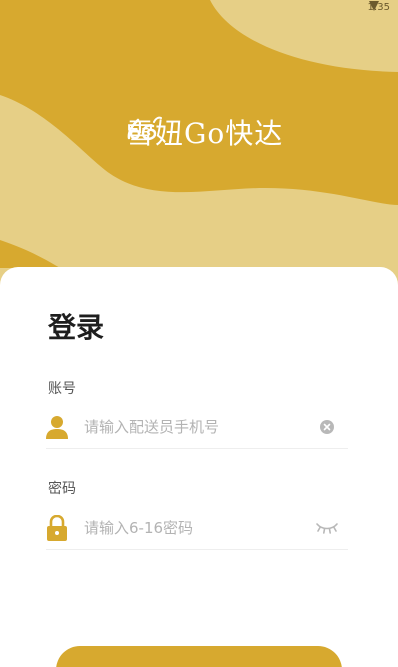  What do you see at coordinates (199, 656) in the screenshot?
I see `login-button` at bounding box center [199, 656].